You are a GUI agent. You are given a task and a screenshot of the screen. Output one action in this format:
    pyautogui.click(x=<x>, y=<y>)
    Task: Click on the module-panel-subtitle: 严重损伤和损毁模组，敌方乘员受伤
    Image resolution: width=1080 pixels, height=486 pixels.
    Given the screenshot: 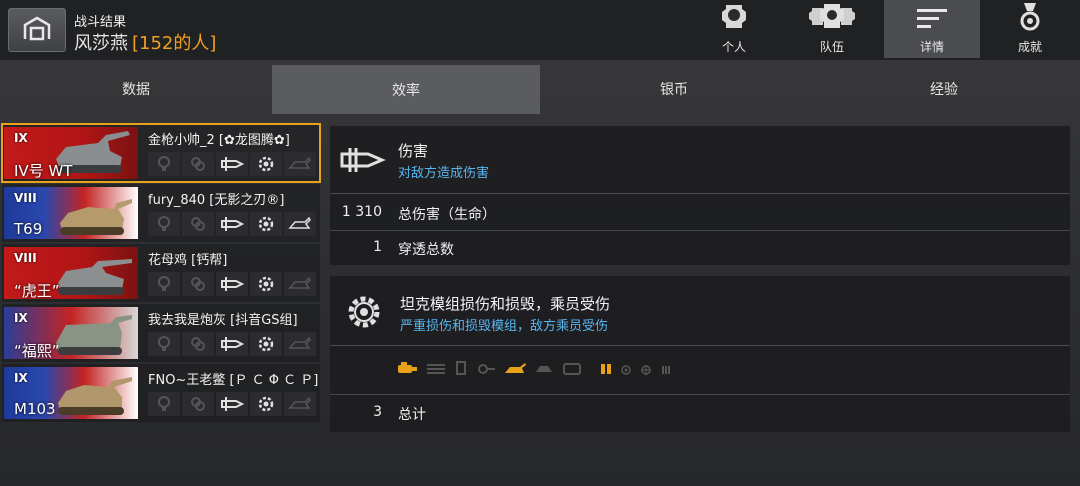 What is the action you would take?
    pyautogui.click(x=504, y=326)
    